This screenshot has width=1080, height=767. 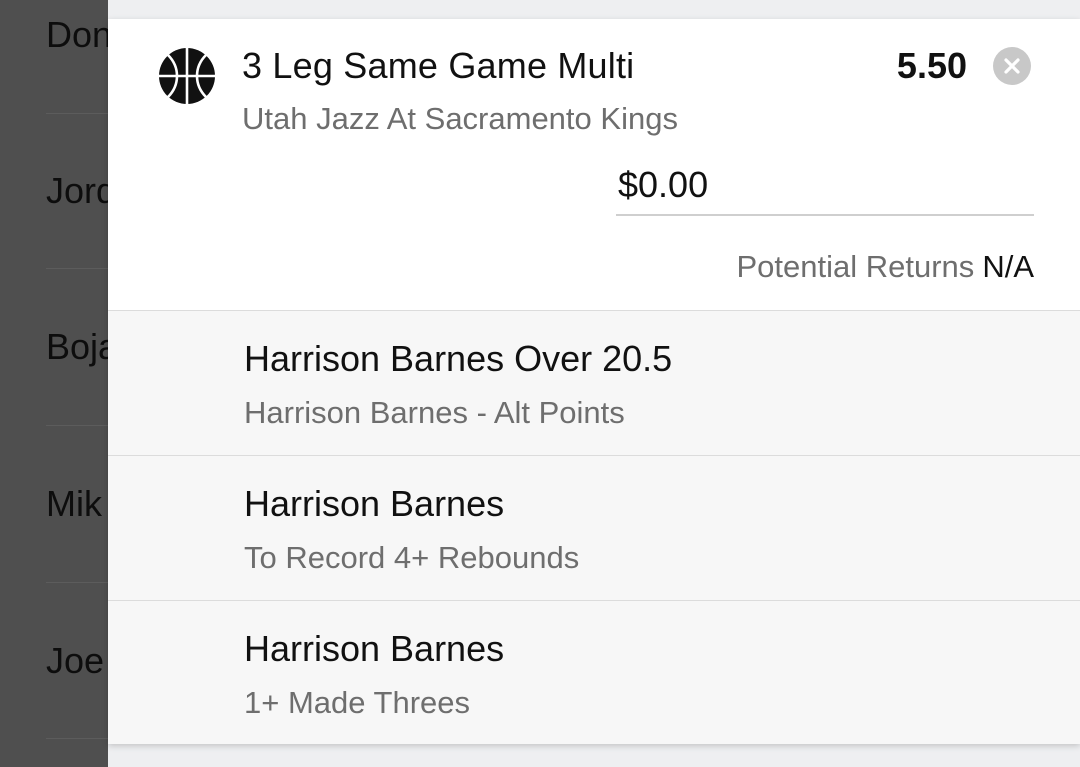 I want to click on remove-bet-button, so click(x=1012, y=66).